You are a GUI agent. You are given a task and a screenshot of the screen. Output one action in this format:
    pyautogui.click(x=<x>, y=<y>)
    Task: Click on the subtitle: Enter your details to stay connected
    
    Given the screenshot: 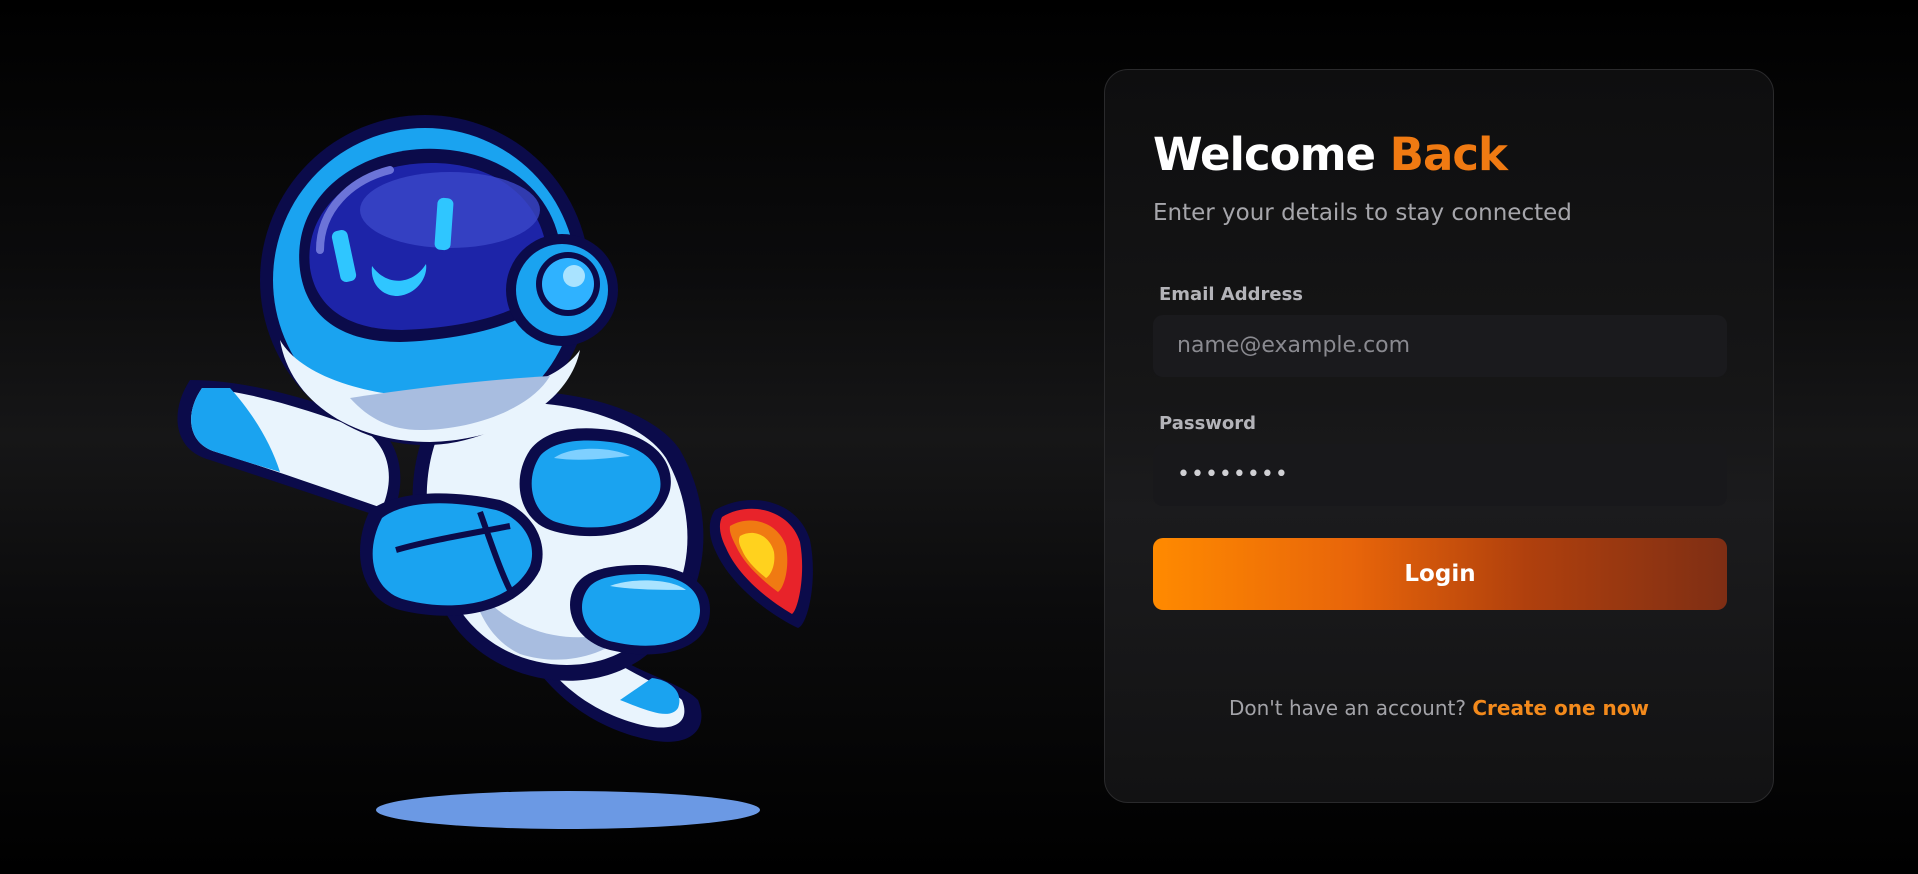 What is the action you would take?
    pyautogui.click(x=1362, y=212)
    